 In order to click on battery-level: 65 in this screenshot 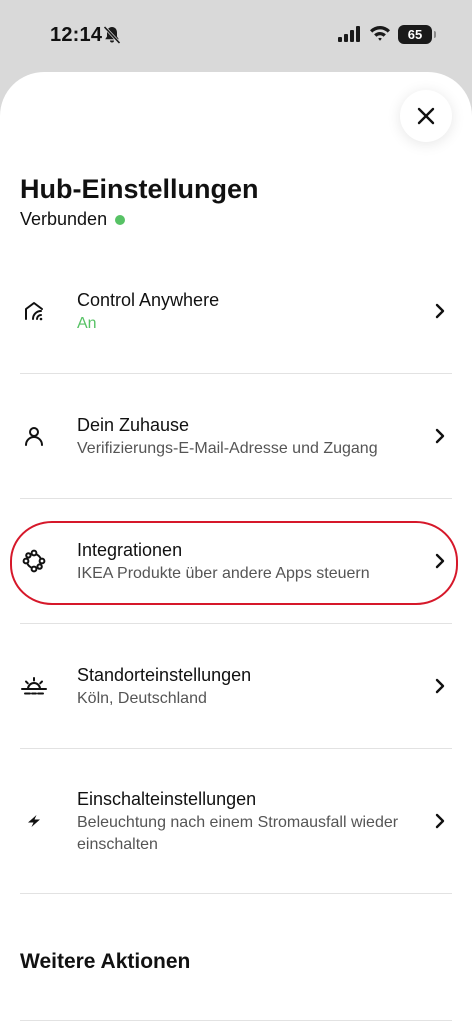, I will do `click(415, 34)`.